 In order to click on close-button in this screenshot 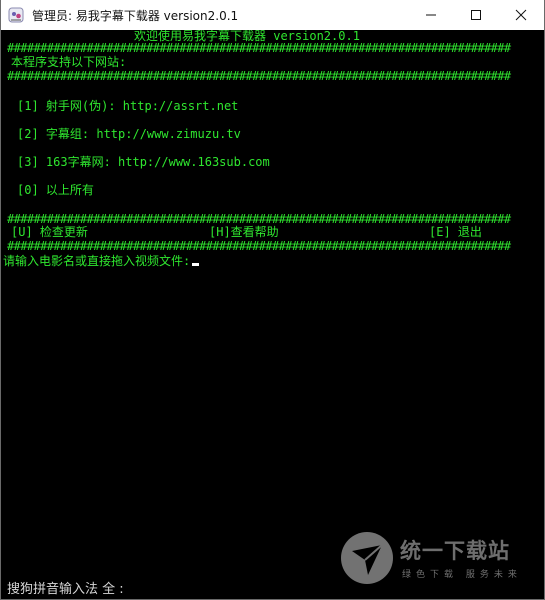, I will do `click(521, 15)`.